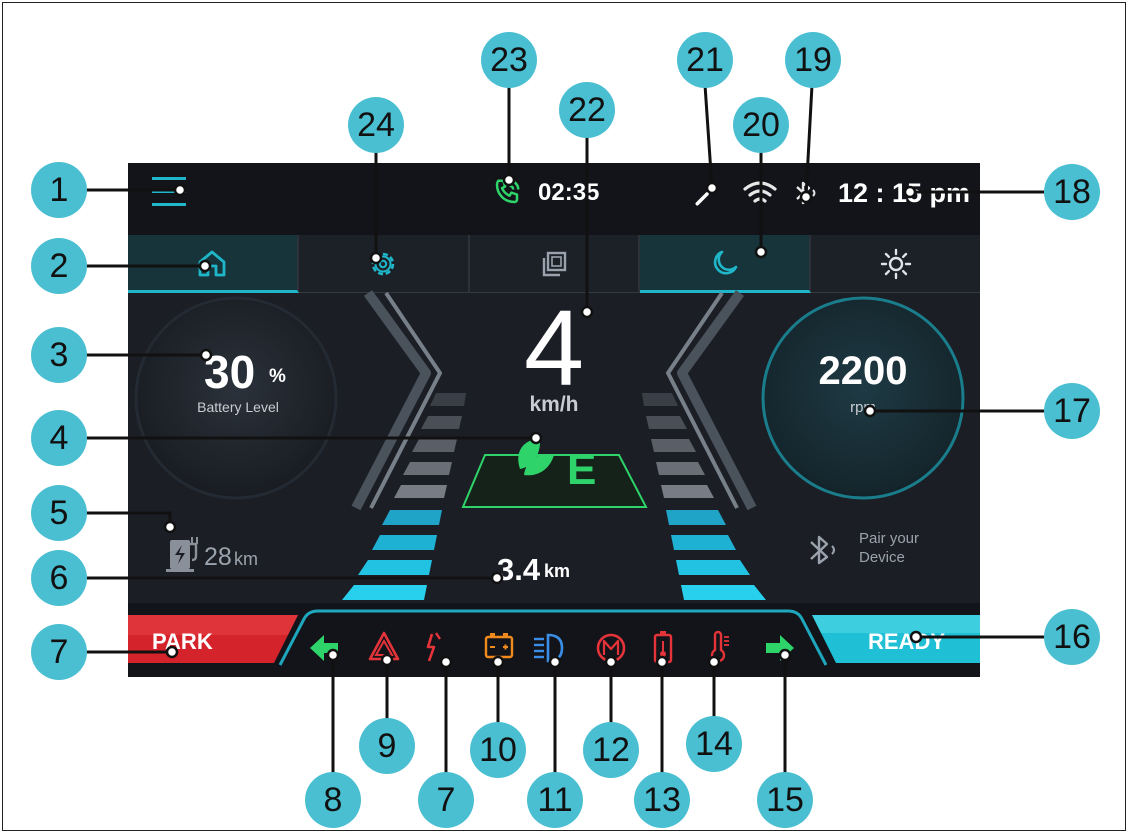 Image resolution: width=1130 pixels, height=835 pixels. What do you see at coordinates (59, 578) in the screenshot?
I see `callout-6: 6` at bounding box center [59, 578].